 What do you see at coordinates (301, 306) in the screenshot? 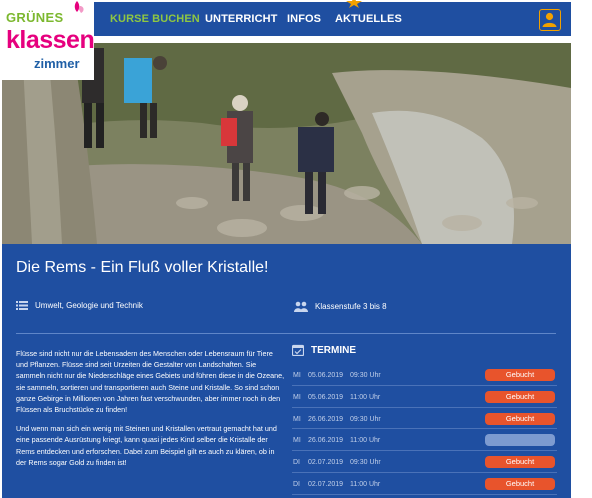
I see `group-icon` at bounding box center [301, 306].